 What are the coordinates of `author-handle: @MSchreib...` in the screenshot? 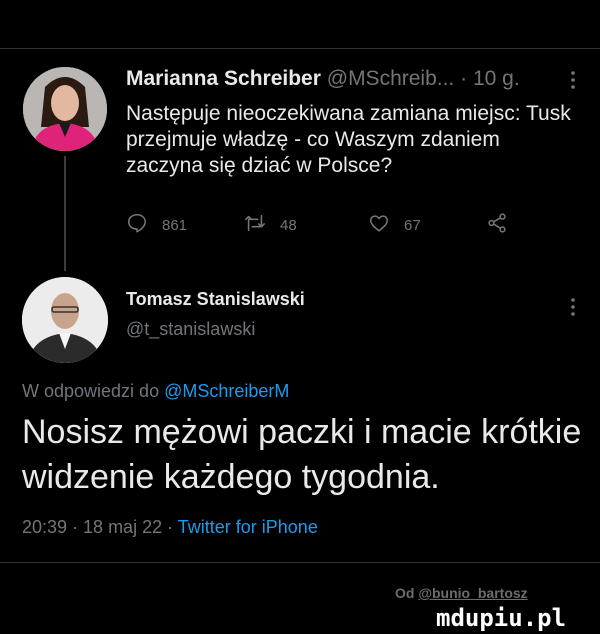 It's located at (391, 78).